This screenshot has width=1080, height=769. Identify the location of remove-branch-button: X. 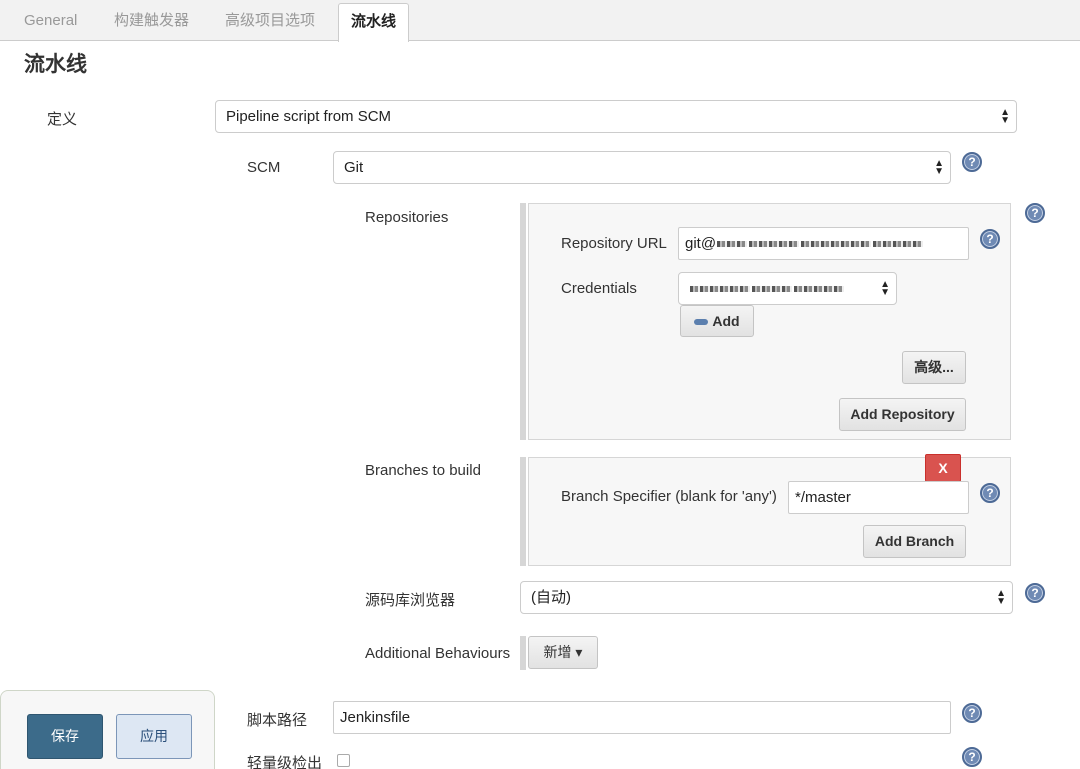
(943, 468).